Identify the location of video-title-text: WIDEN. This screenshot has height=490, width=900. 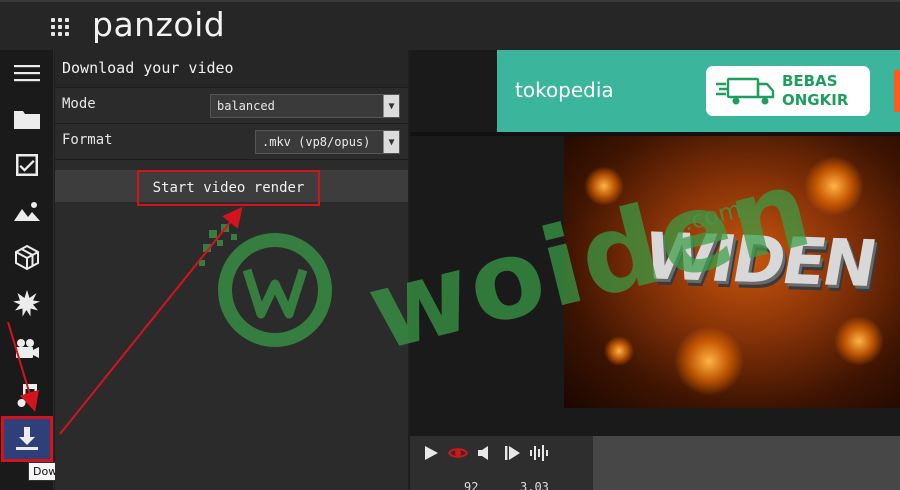
(759, 261).